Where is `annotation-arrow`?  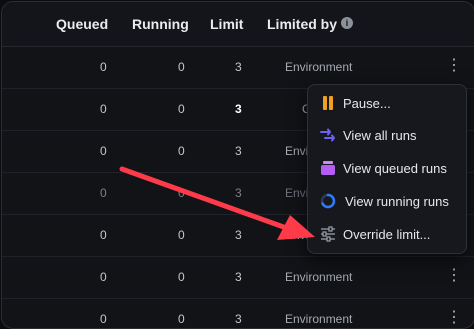
annotation-arrow is located at coordinates (217, 203).